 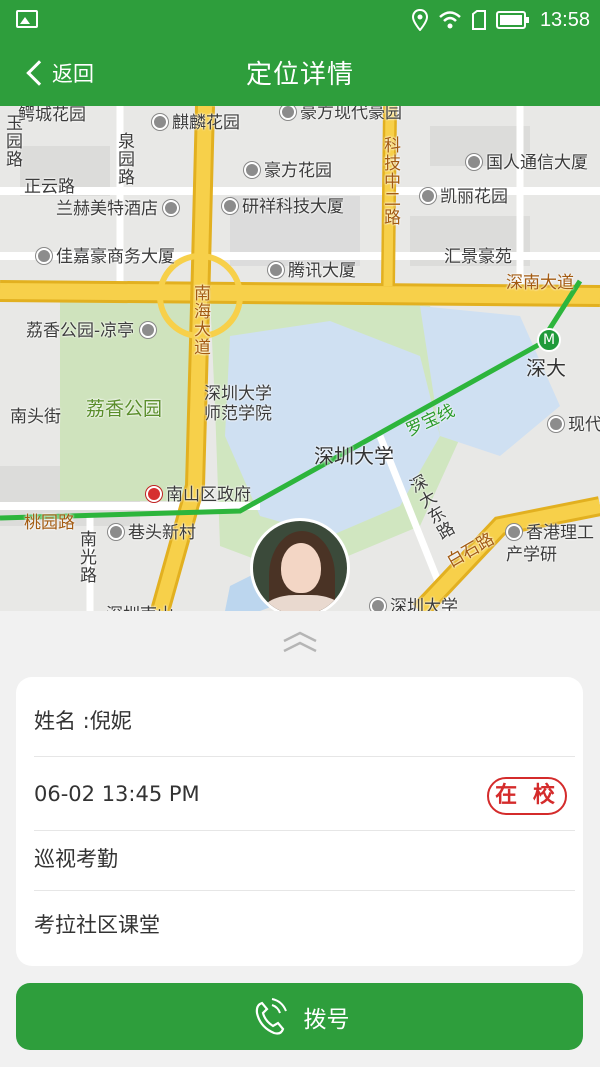 I want to click on map-label: 南海大道, so click(x=200, y=320).